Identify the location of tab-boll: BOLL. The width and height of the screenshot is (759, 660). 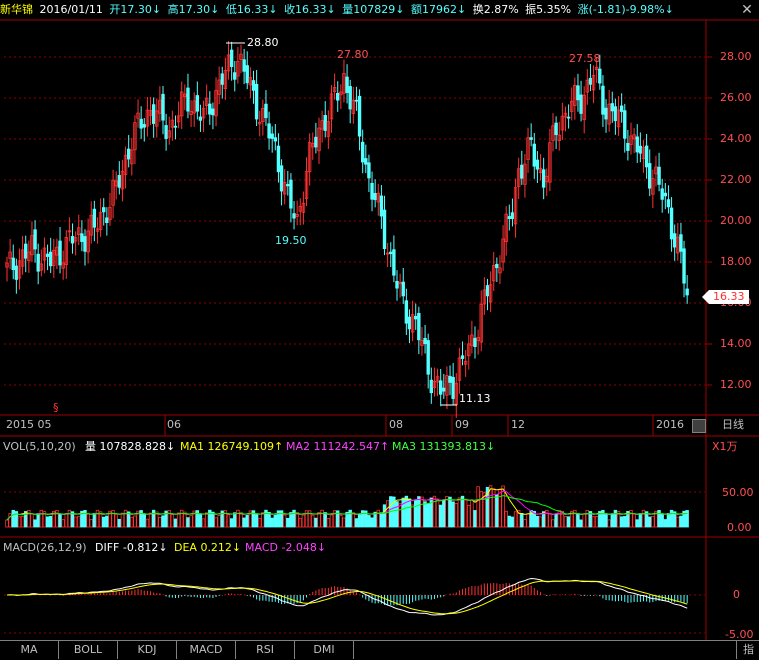
(88, 650).